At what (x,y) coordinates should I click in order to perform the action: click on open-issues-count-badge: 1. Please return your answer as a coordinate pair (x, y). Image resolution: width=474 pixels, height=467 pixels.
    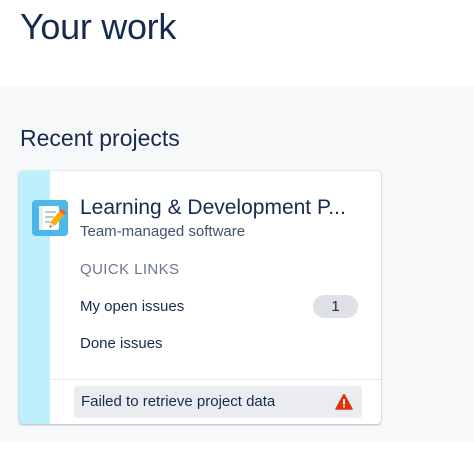
    Looking at the image, I should click on (335, 306).